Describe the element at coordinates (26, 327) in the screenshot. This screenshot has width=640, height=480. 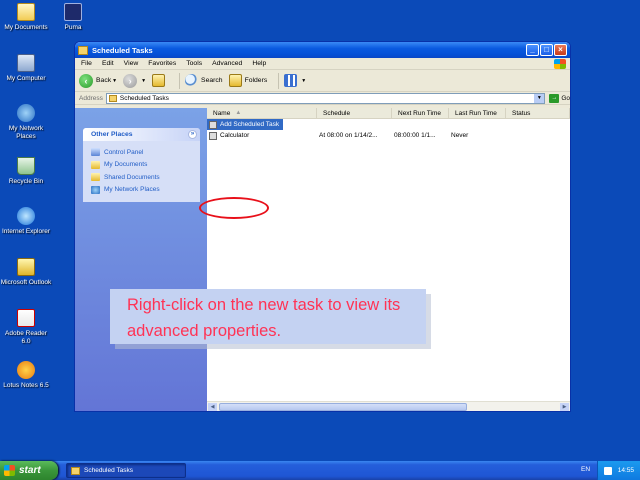
I see `desktop-icon-adobe-reader: Adobe Reader 6.0` at that location.